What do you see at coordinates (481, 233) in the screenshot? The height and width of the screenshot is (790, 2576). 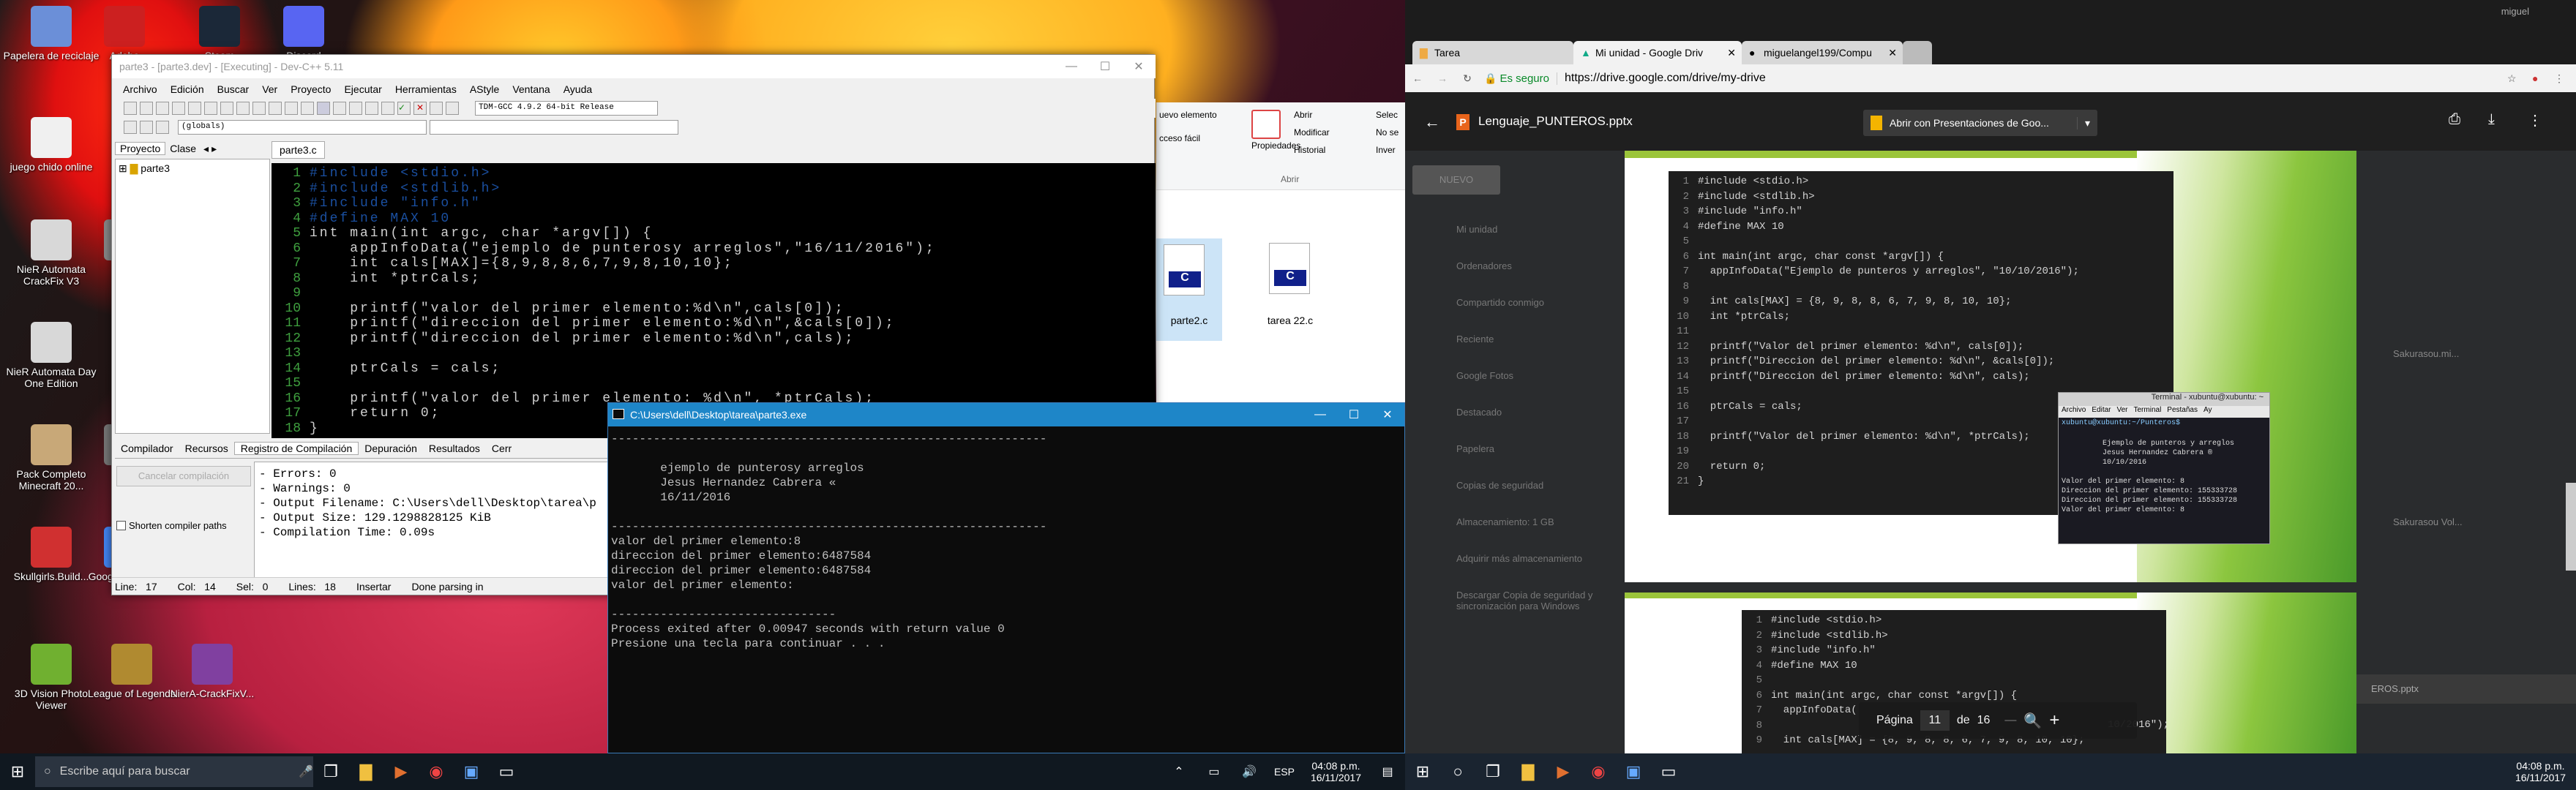 I see `code-line: int main(int argc, char *argv[]) {` at bounding box center [481, 233].